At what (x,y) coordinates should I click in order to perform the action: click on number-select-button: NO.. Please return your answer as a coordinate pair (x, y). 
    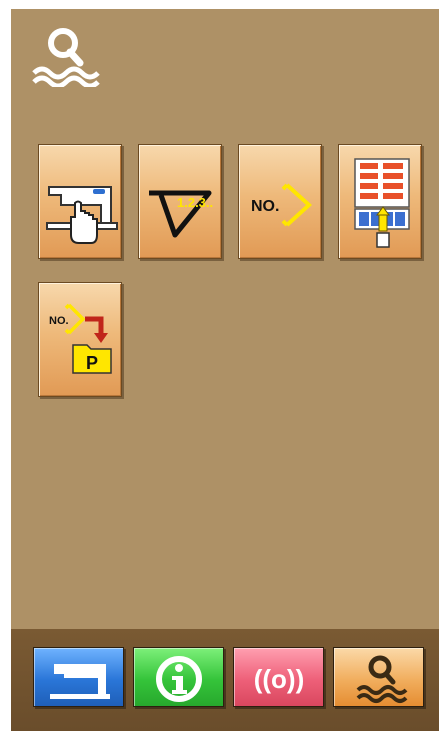
    Looking at the image, I should click on (280, 201).